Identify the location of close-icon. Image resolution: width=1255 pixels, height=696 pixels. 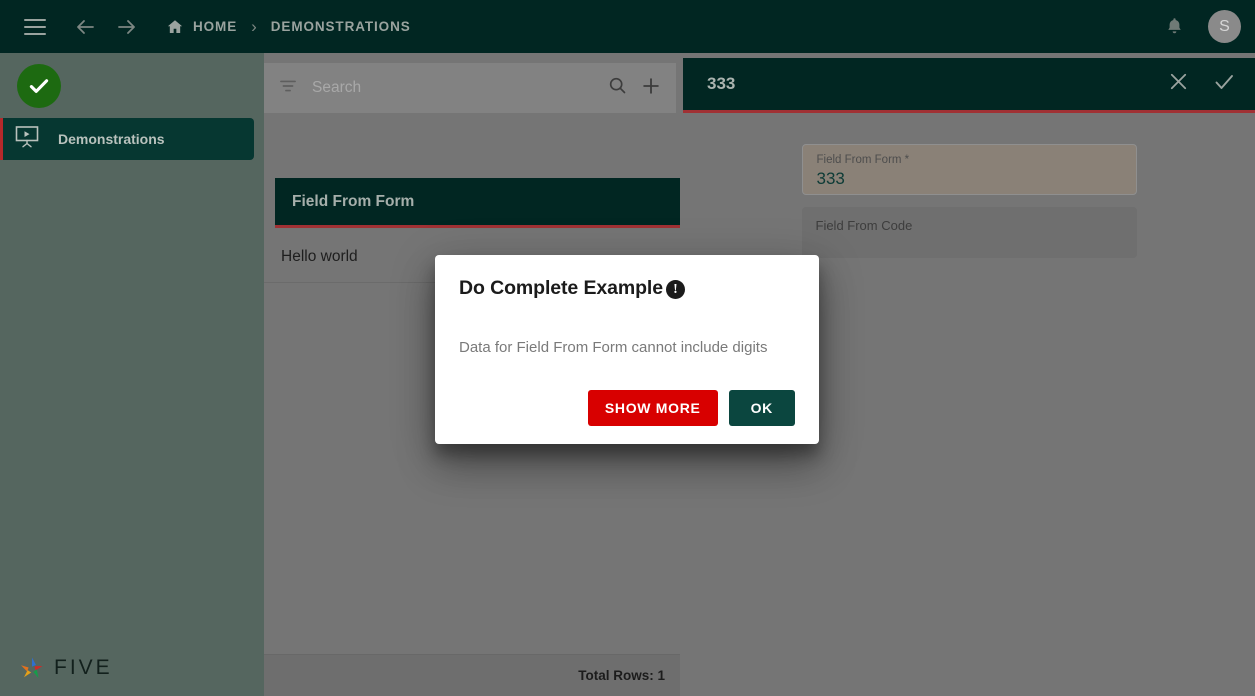
(1178, 84).